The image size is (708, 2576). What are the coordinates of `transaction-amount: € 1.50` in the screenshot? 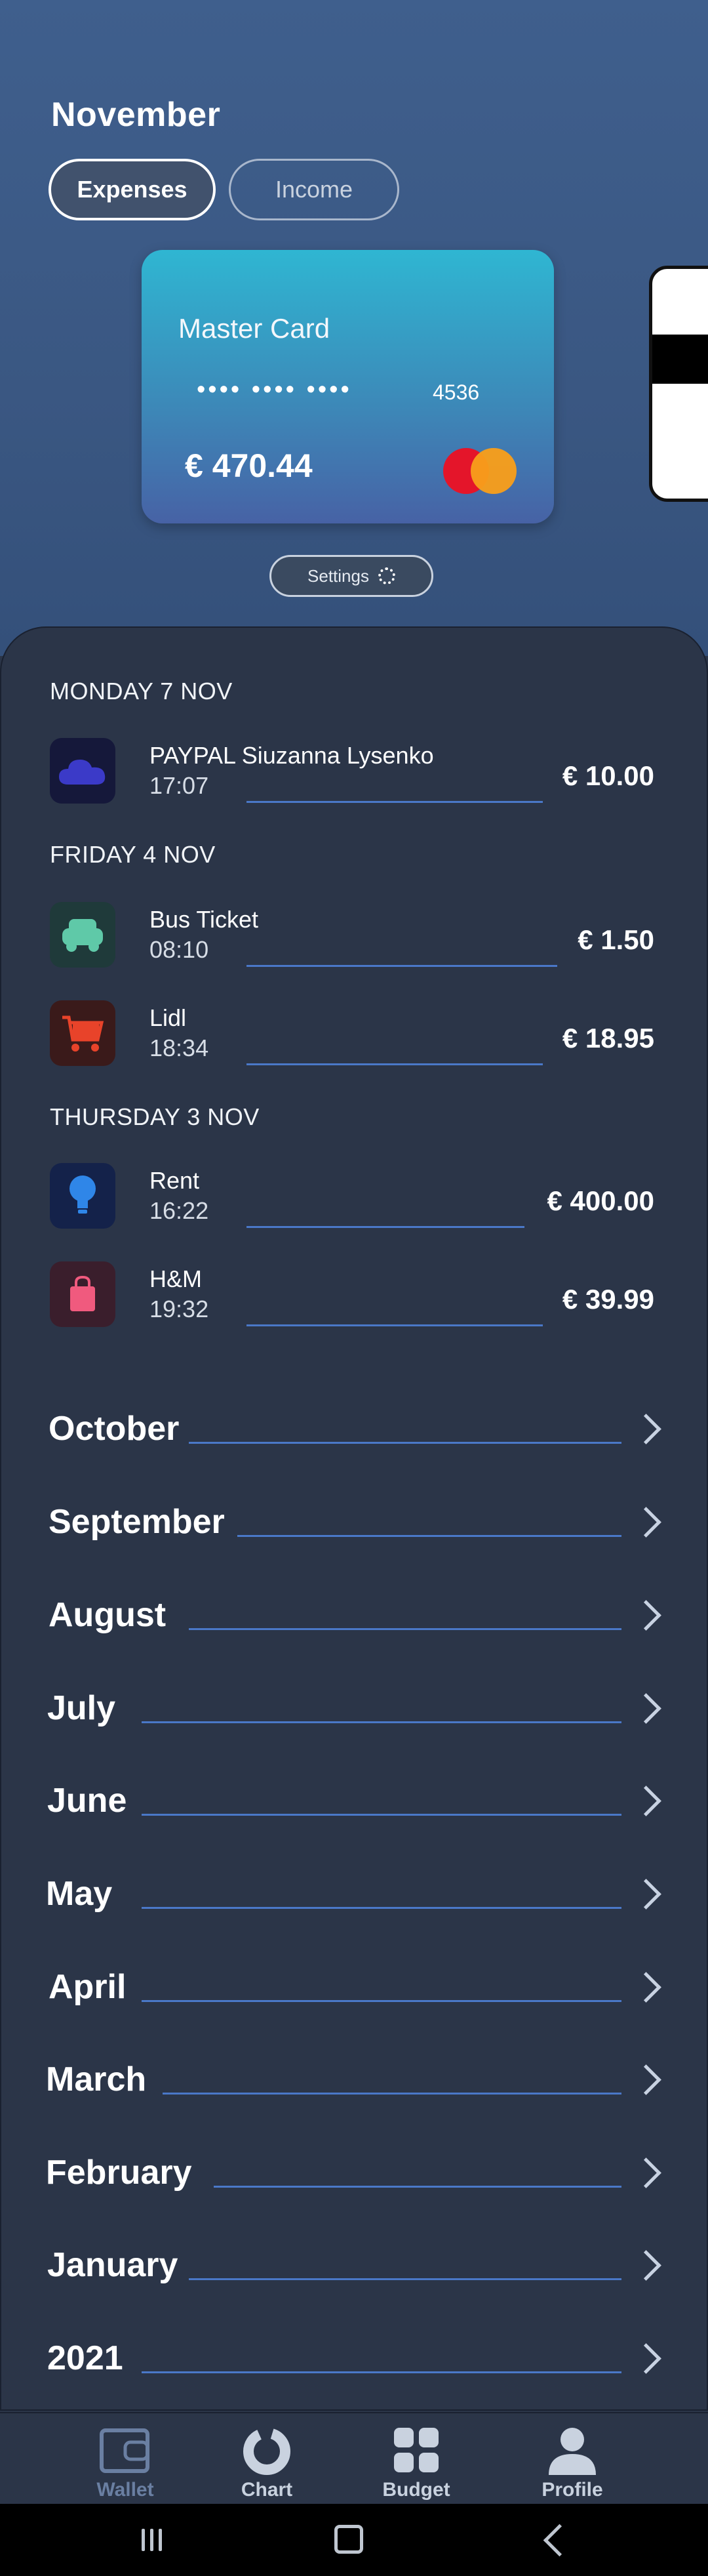 It's located at (616, 939).